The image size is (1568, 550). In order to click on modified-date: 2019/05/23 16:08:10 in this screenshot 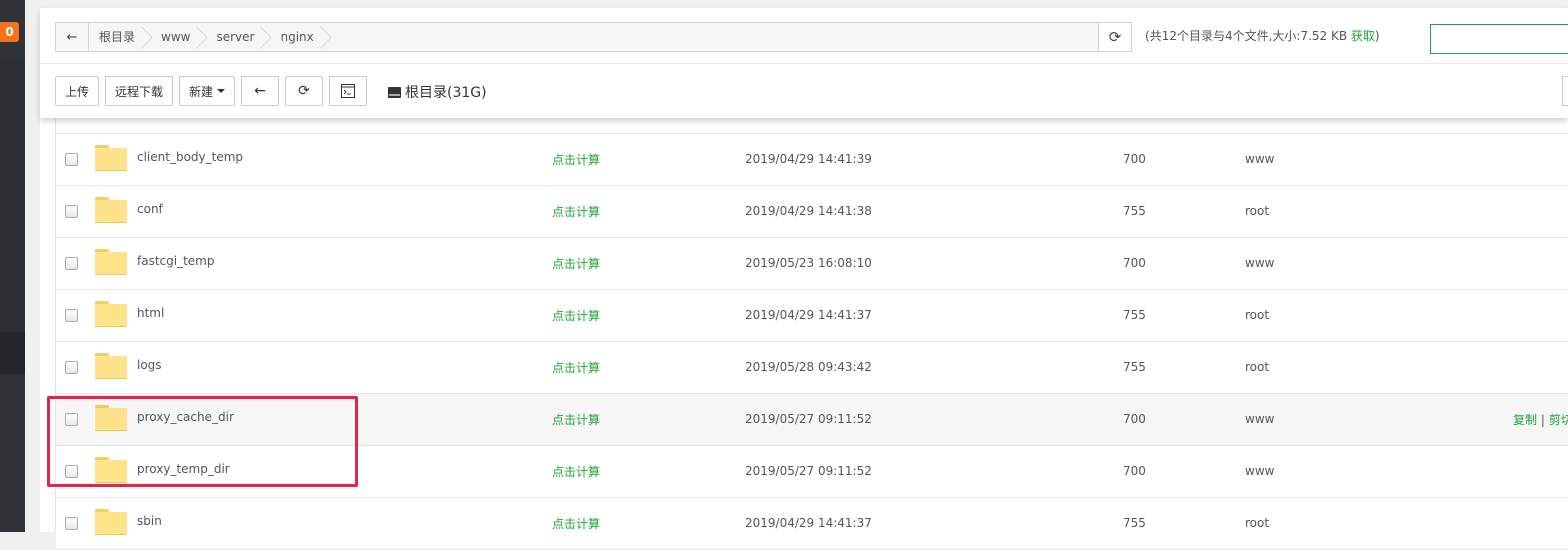, I will do `click(808, 263)`.